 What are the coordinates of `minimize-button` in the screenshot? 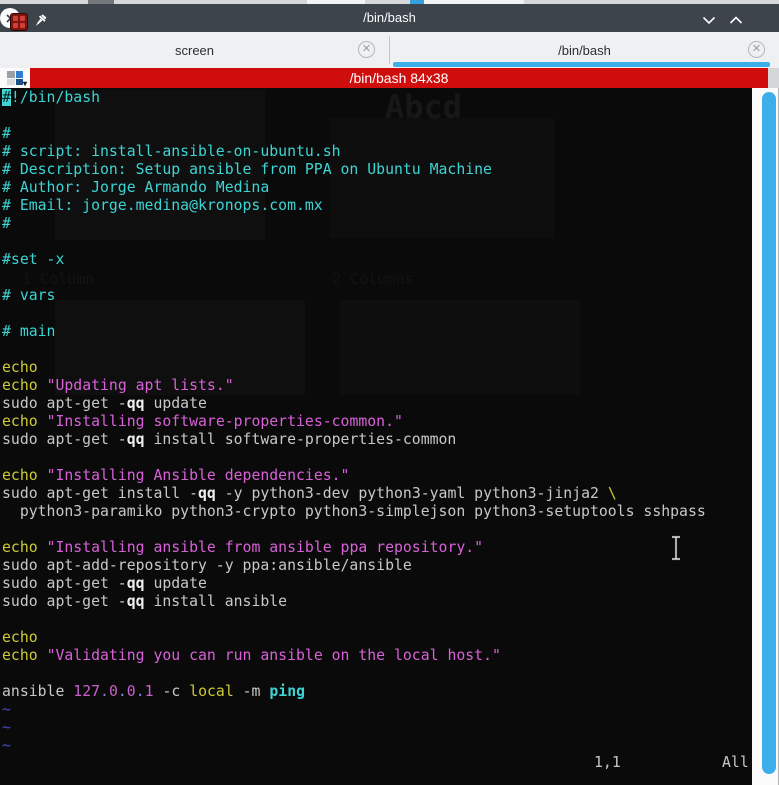 It's located at (709, 20).